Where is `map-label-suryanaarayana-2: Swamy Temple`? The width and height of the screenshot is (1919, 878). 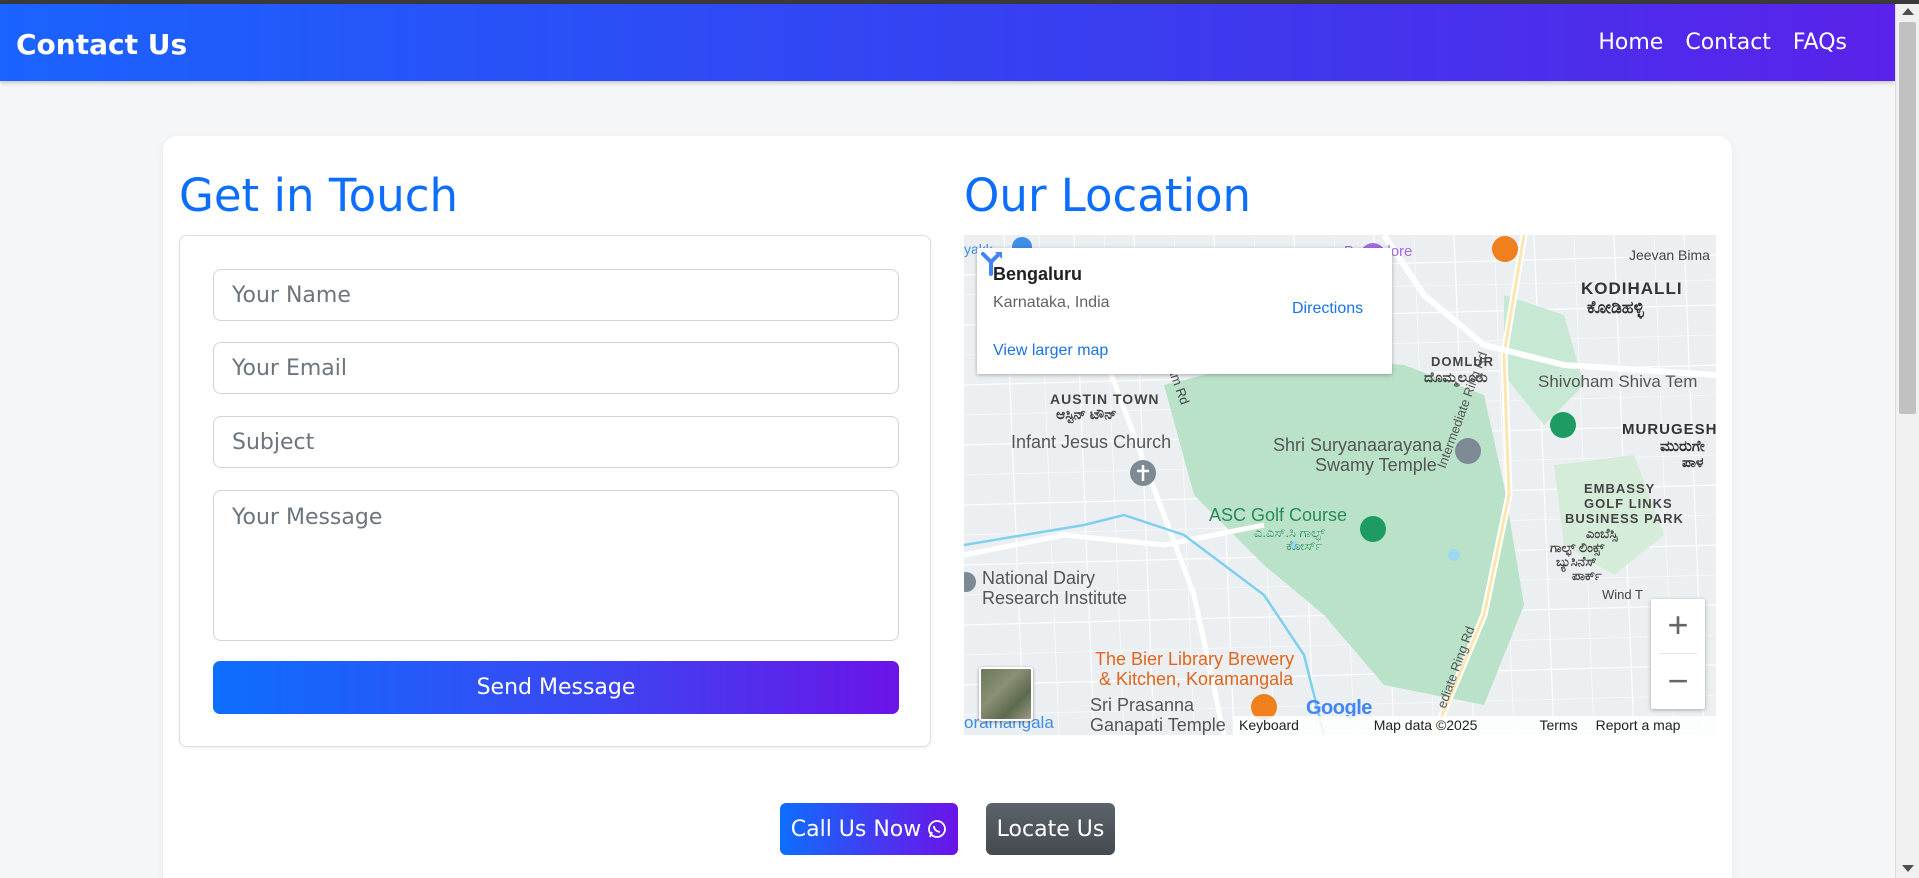 map-label-suryanaarayana-2: Swamy Temple is located at coordinates (1376, 465).